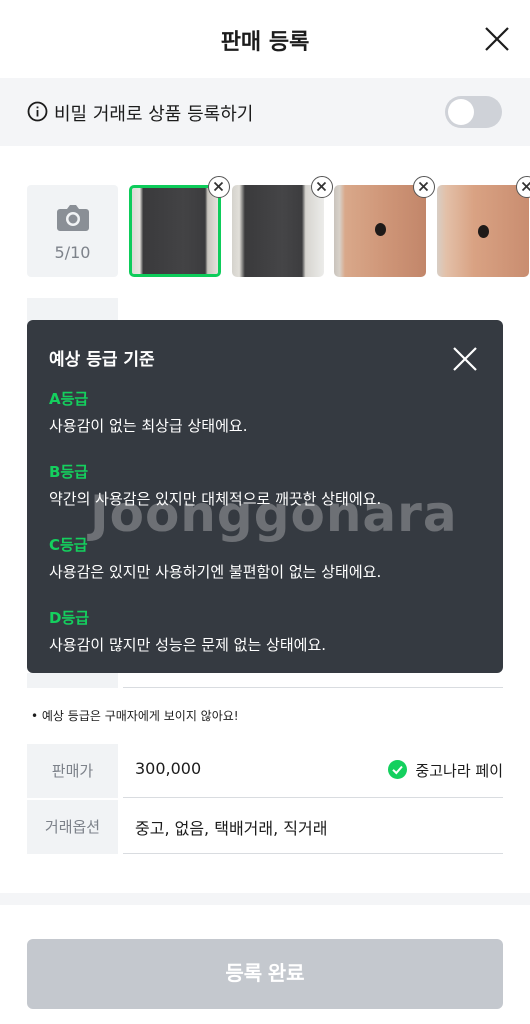 This screenshot has height=1024, width=530. I want to click on watermark: Joonggonara, so click(274, 514).